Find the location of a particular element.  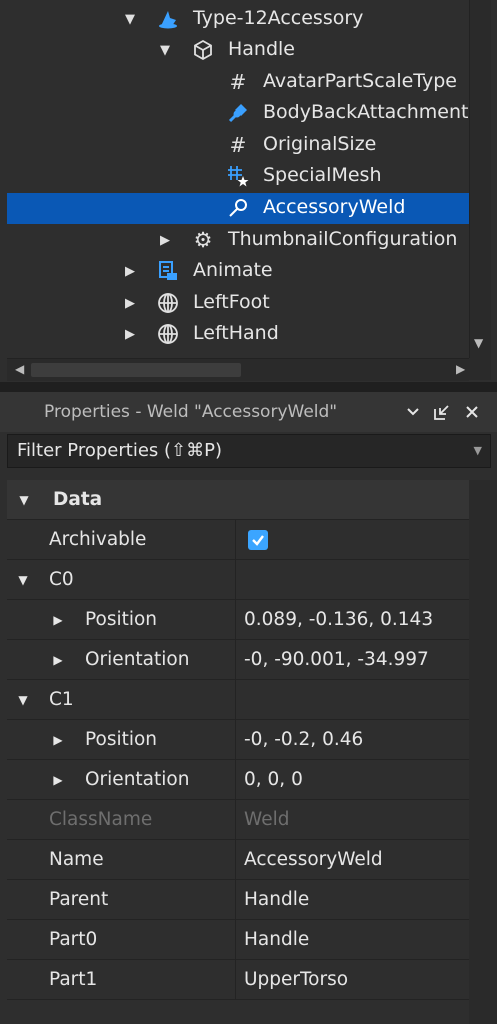

property-row-c0-position: ▶ Position 0.089, -0.136, 0.143 is located at coordinates (238, 620).